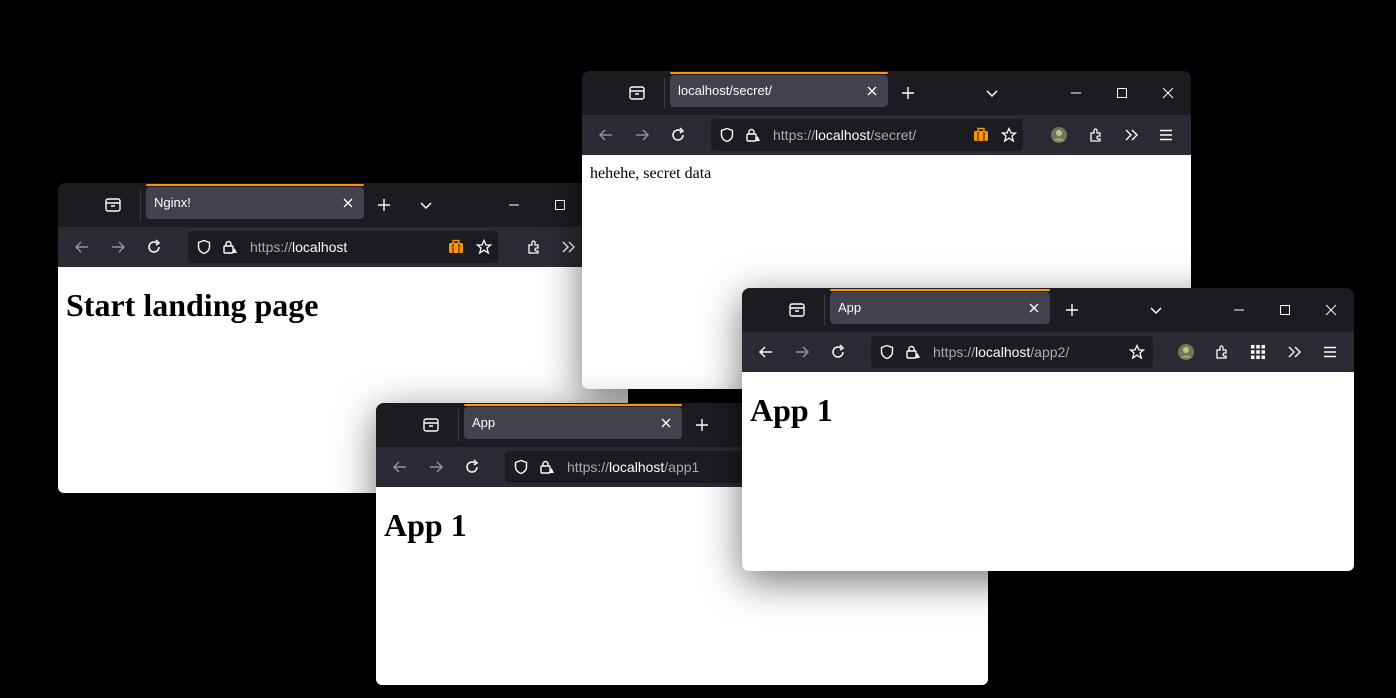  Describe the element at coordinates (725, 90) in the screenshot. I see `tab-title: localhost/secret/` at that location.